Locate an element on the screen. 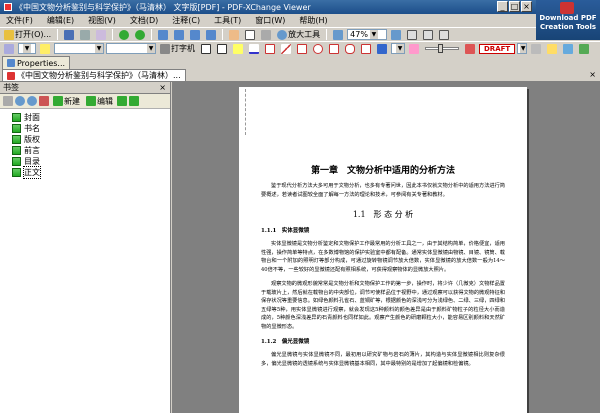 The width and height of the screenshot is (600, 413). rectangle-tool-button is located at coordinates (302, 49).